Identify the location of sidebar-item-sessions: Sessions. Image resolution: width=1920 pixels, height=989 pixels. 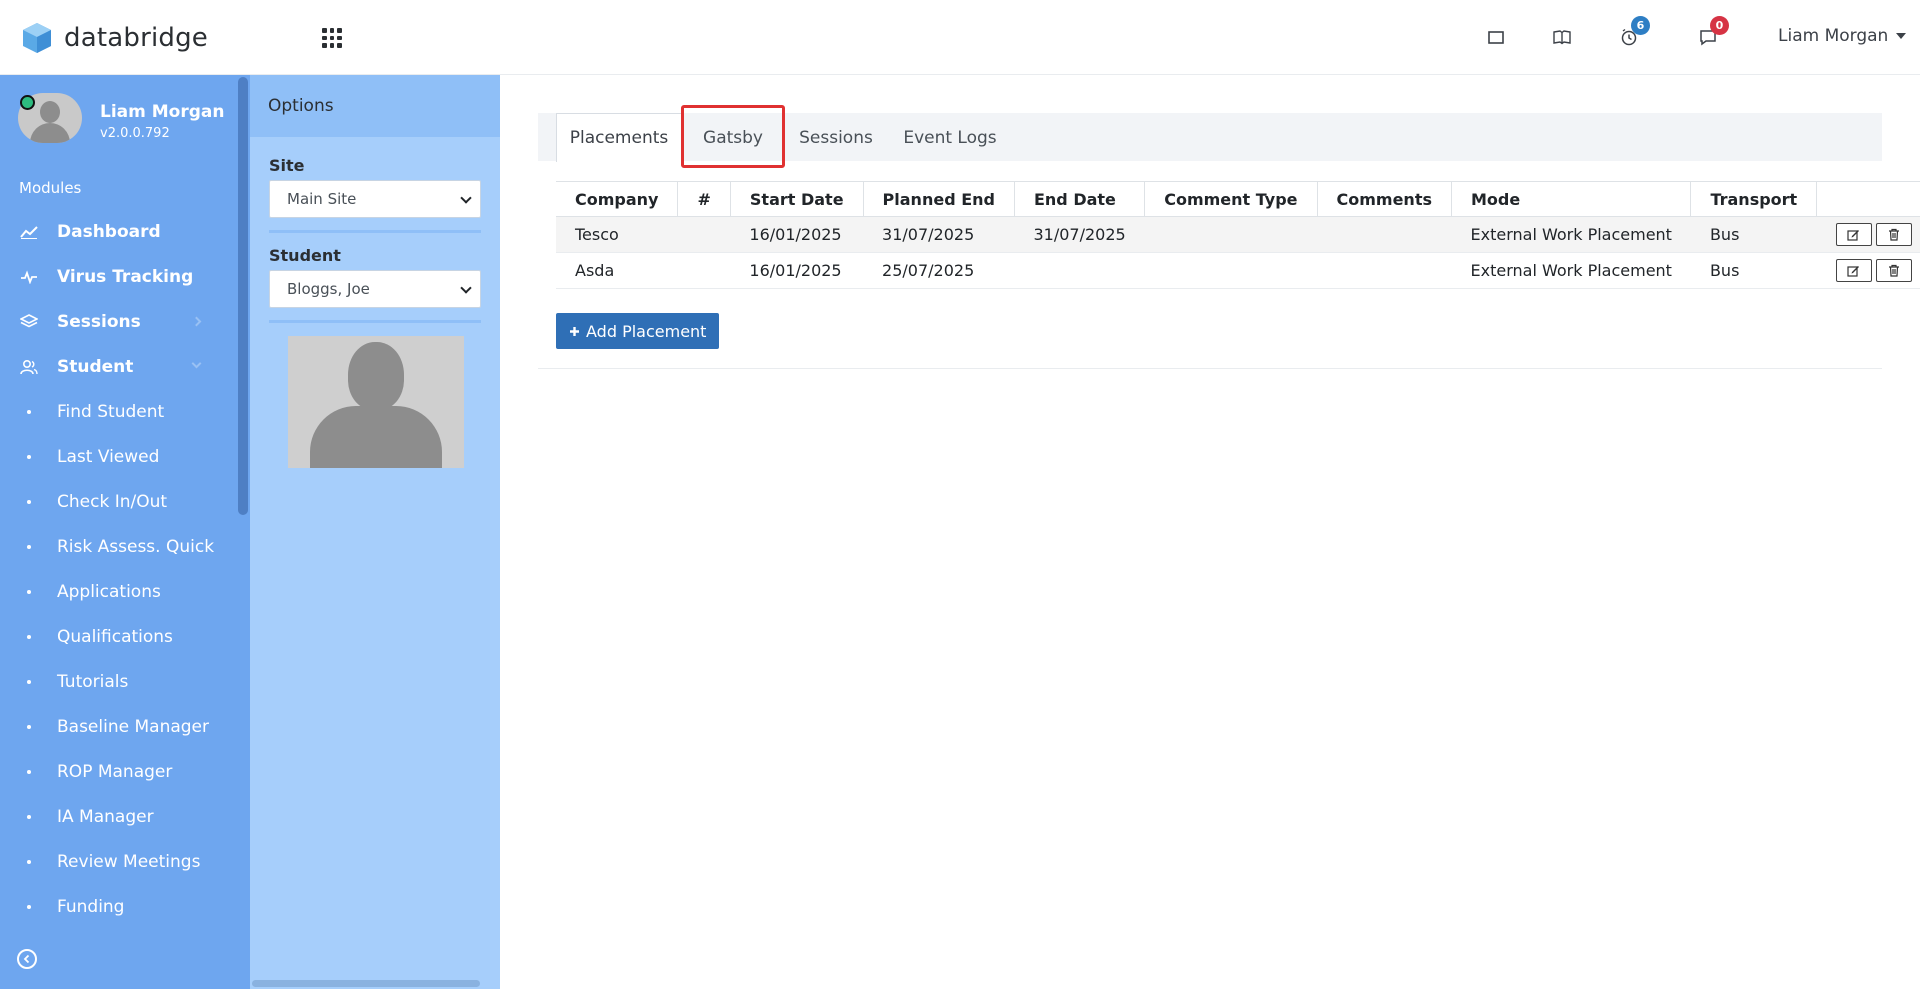
(120, 321).